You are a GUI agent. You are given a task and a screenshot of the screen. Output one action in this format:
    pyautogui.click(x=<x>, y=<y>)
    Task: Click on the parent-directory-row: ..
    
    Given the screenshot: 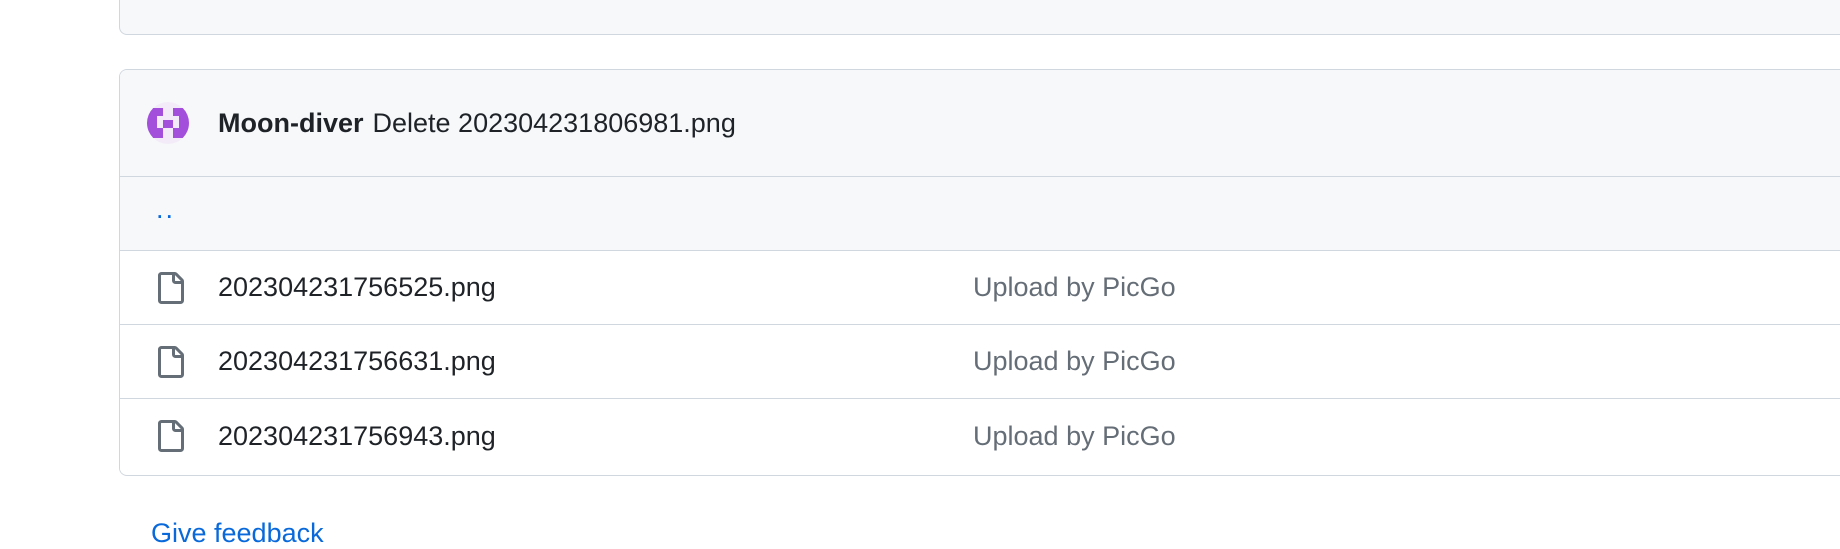 What is the action you would take?
    pyautogui.click(x=980, y=214)
    